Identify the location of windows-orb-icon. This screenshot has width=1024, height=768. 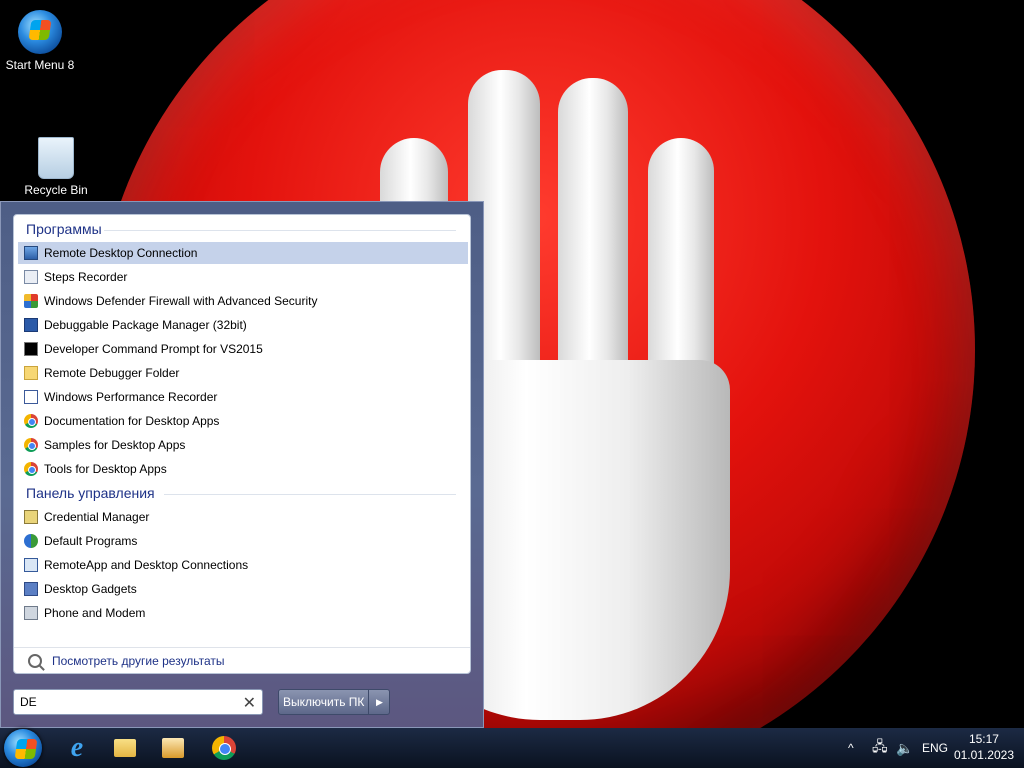
(40, 32).